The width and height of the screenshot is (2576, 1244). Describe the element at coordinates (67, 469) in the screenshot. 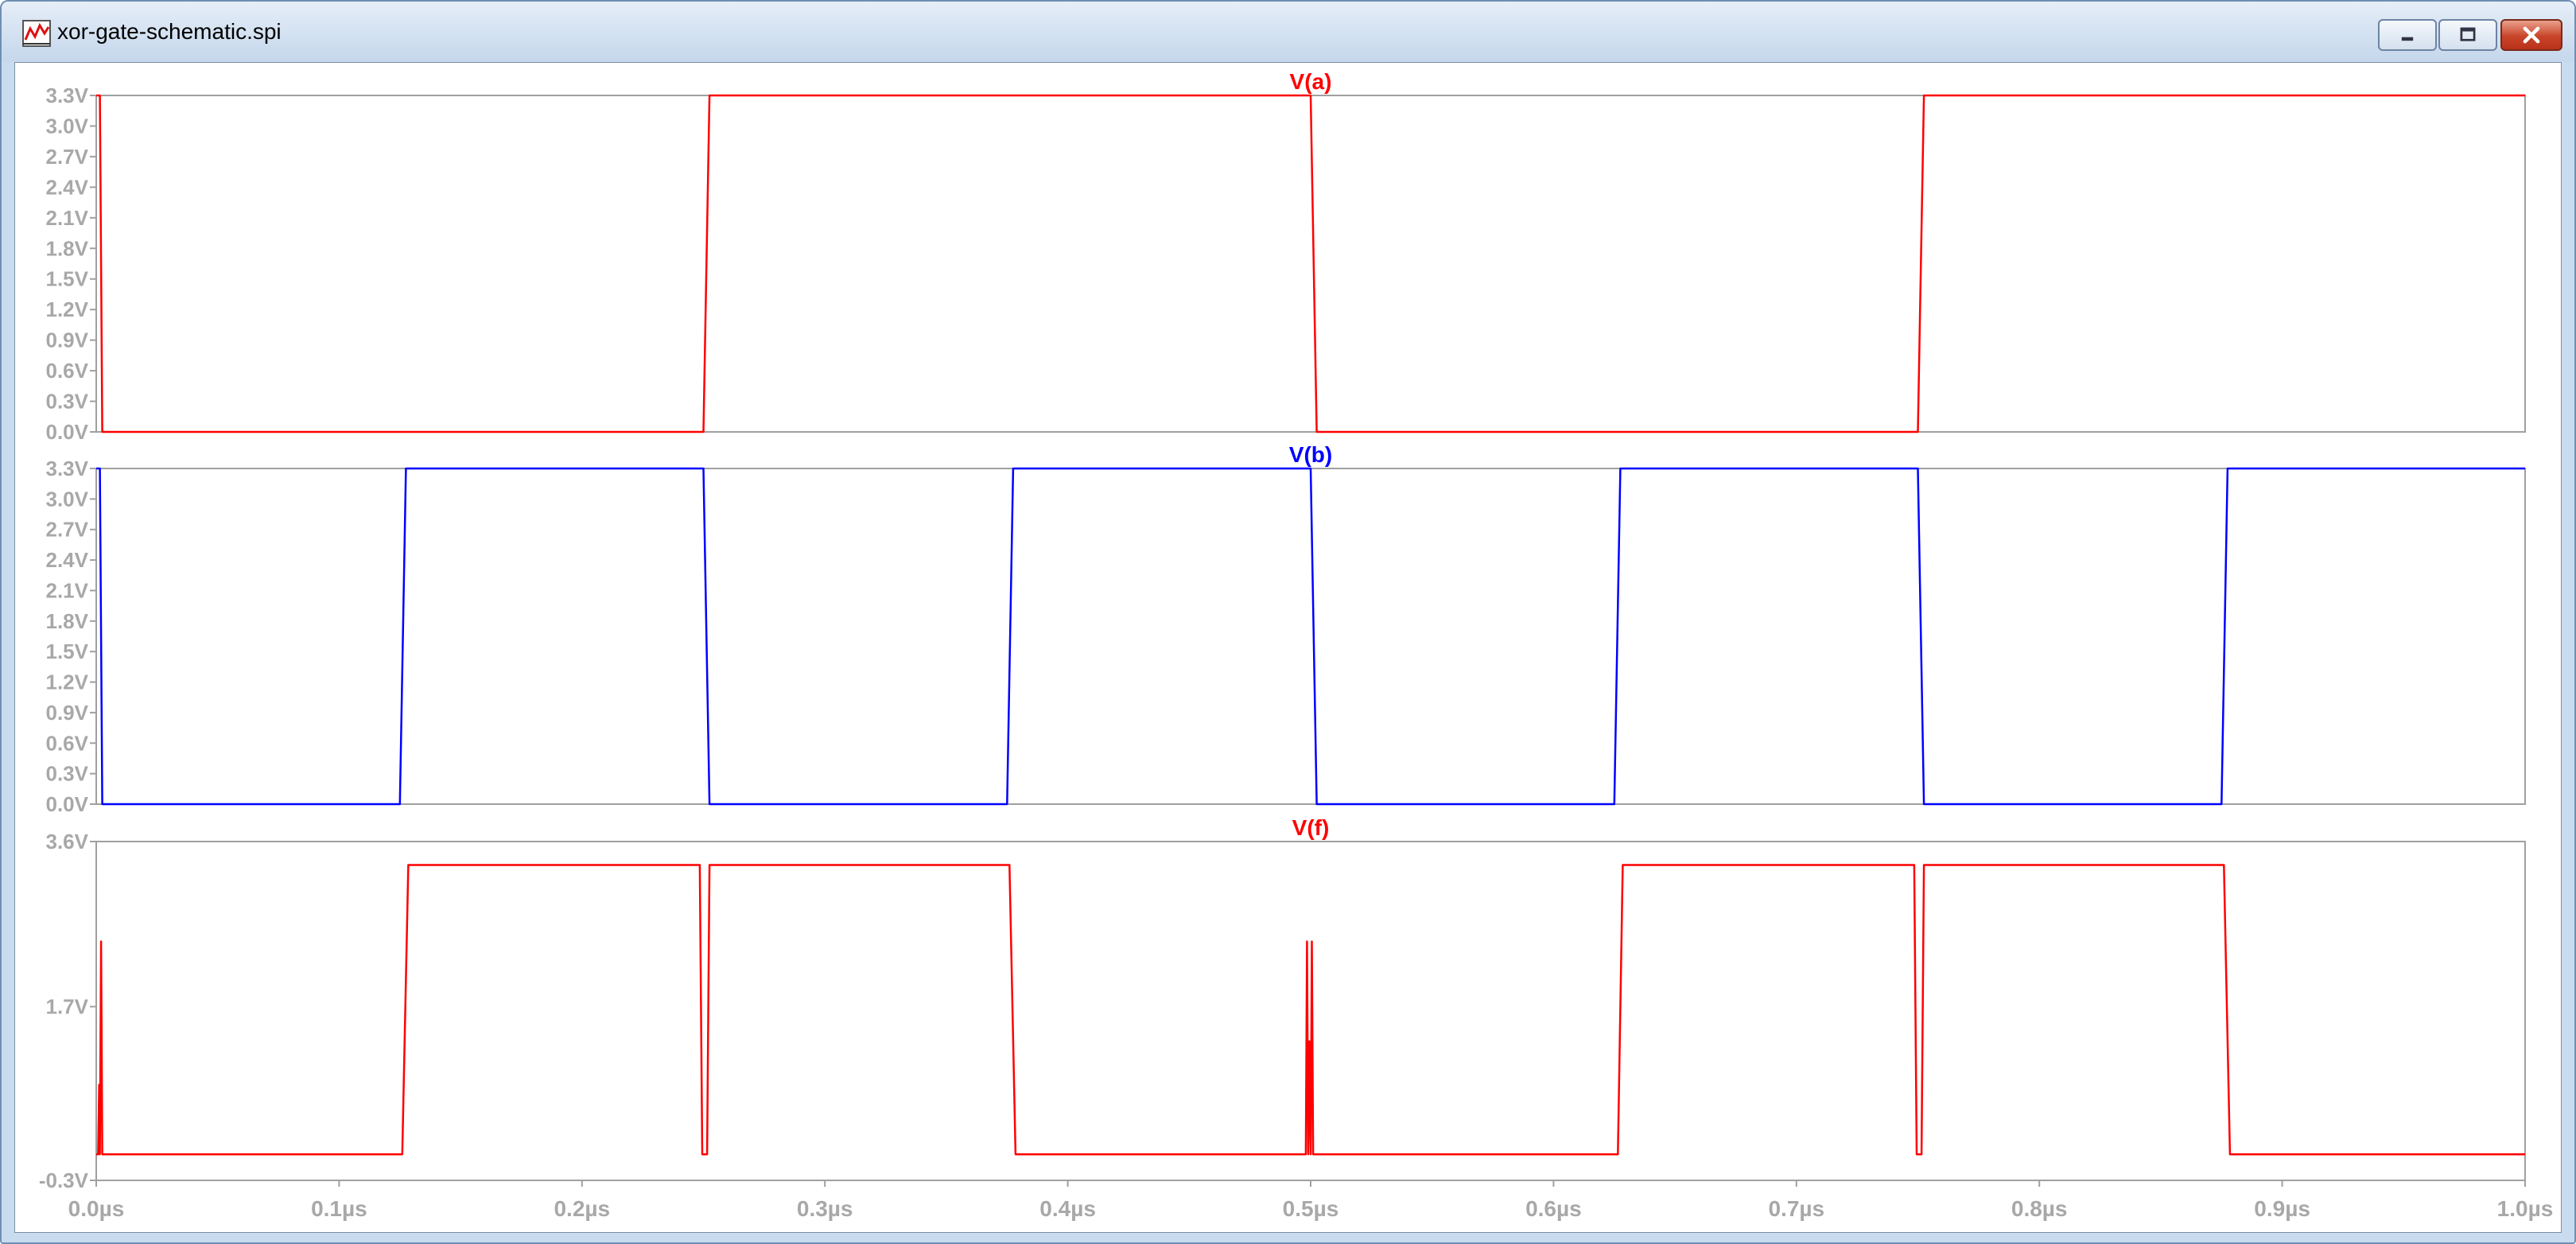

I see `pane-2-y-tick-label: 3.3V` at that location.